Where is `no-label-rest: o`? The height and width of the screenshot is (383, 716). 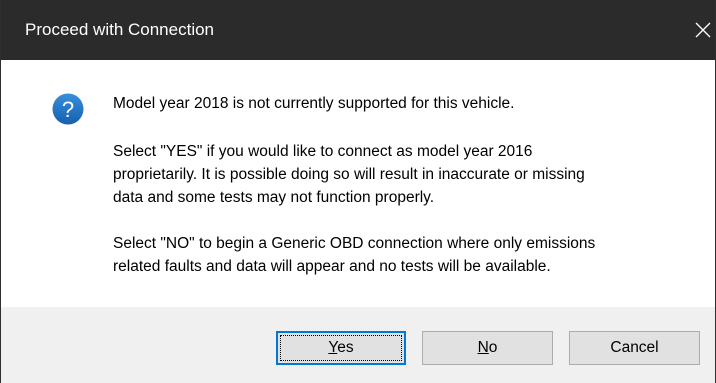
no-label-rest: o is located at coordinates (493, 347).